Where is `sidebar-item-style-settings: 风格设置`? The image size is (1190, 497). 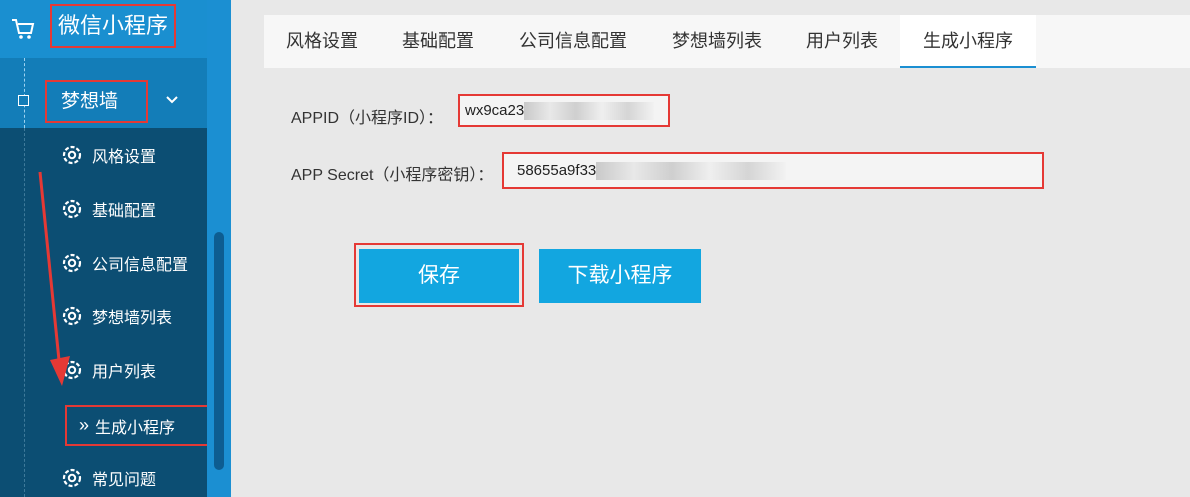
sidebar-item-style-settings: 风格设置 is located at coordinates (108, 155).